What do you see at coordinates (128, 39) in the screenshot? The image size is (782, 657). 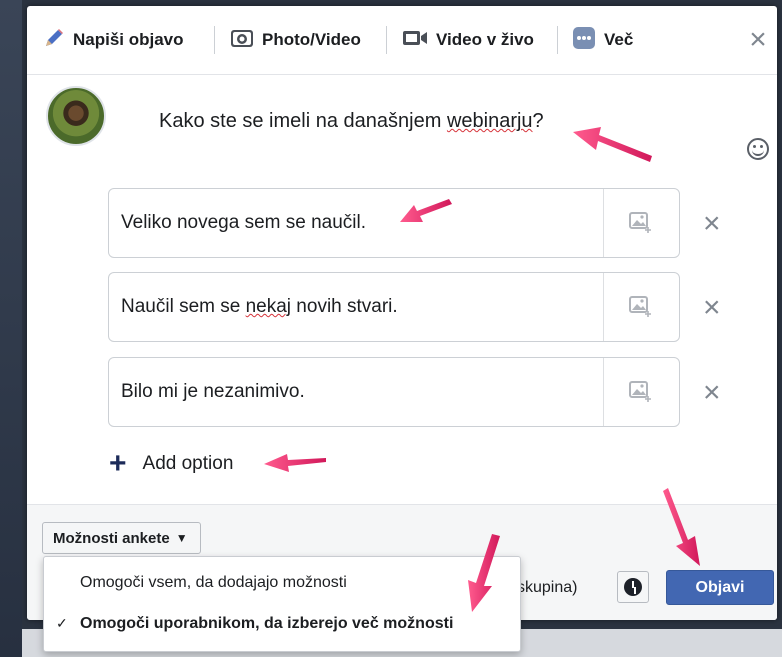 I see `tab-write-post-label: Napiši objavo` at bounding box center [128, 39].